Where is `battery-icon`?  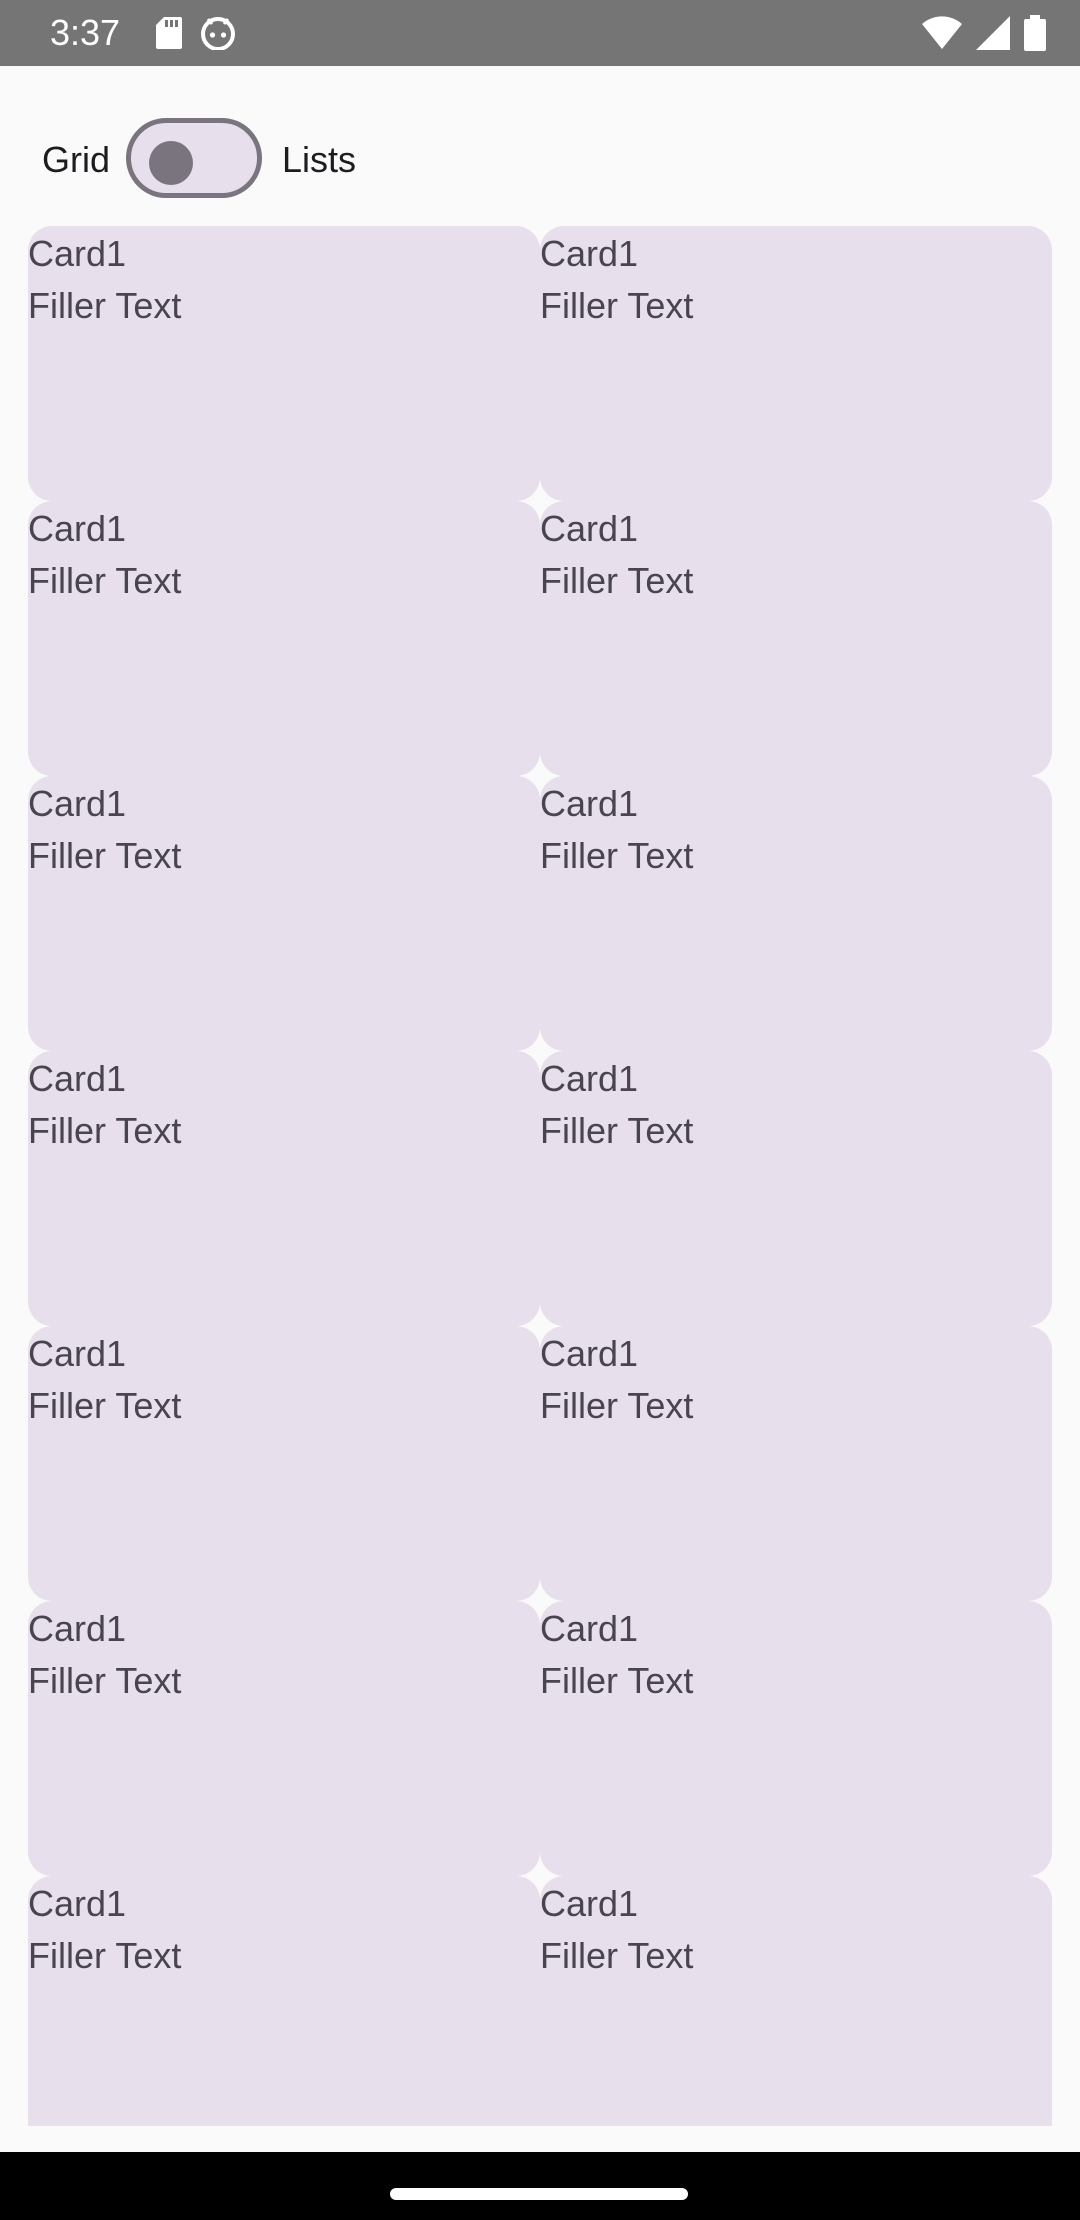
battery-icon is located at coordinates (1035, 33).